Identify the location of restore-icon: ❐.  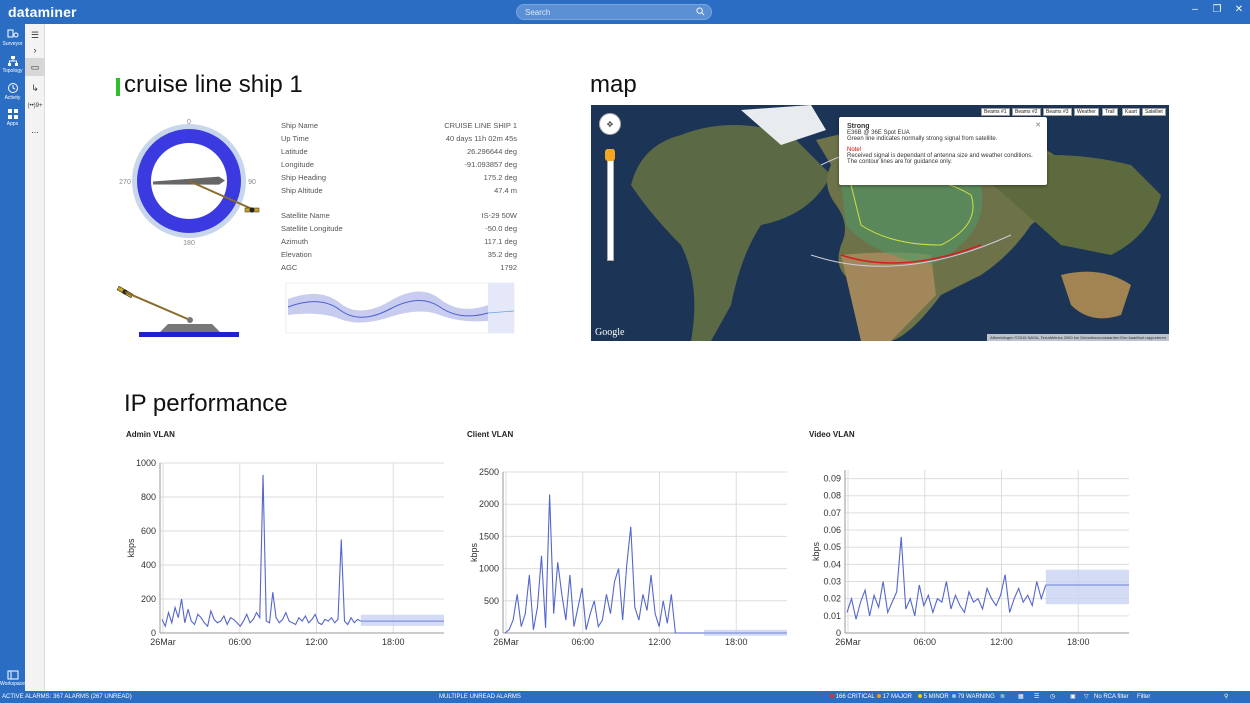
(1217, 9).